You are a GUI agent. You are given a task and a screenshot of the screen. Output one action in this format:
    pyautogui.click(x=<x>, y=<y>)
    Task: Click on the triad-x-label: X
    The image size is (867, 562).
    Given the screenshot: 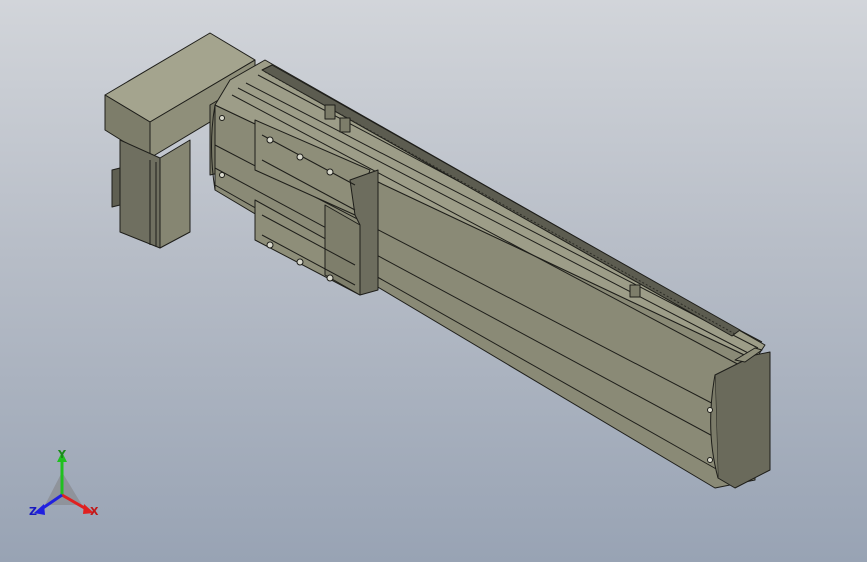 What is the action you would take?
    pyautogui.click(x=94, y=511)
    